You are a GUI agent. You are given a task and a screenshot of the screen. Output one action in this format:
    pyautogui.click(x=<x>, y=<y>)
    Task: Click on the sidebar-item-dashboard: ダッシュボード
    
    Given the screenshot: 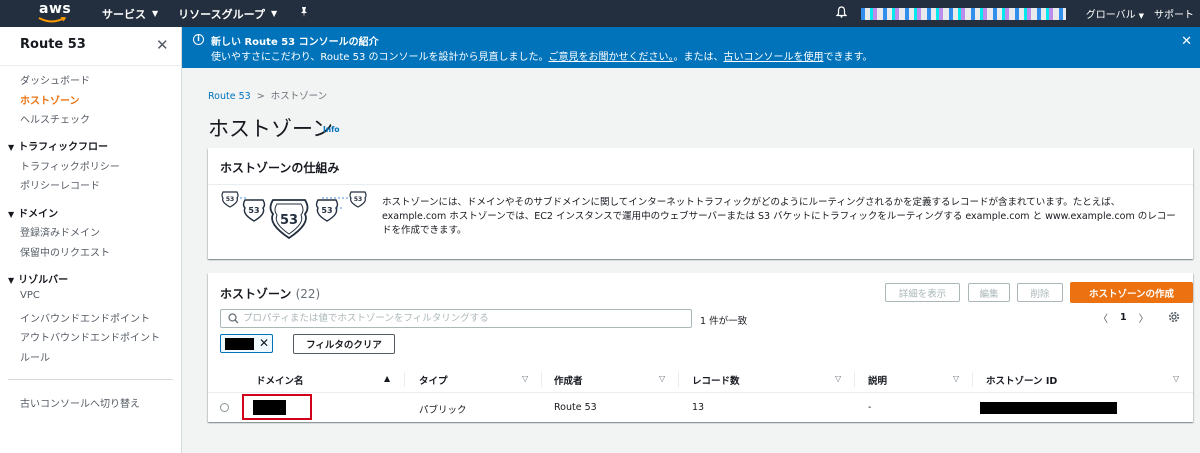 What is the action you would take?
    pyautogui.click(x=55, y=79)
    